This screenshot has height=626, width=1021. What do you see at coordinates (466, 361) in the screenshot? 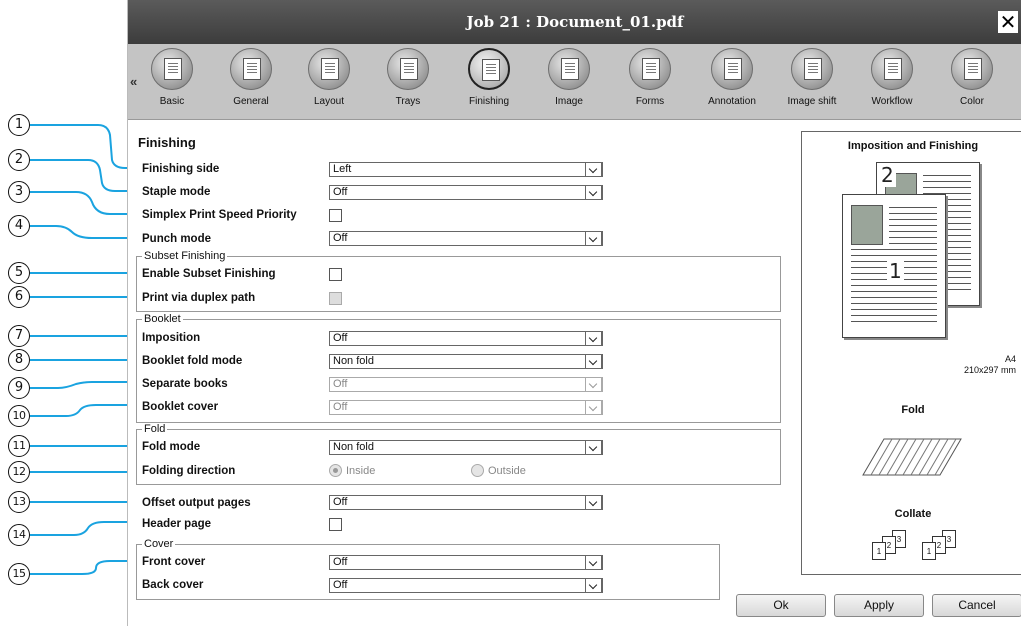
I see `booklet-fold-mode-select: Non fold` at bounding box center [466, 361].